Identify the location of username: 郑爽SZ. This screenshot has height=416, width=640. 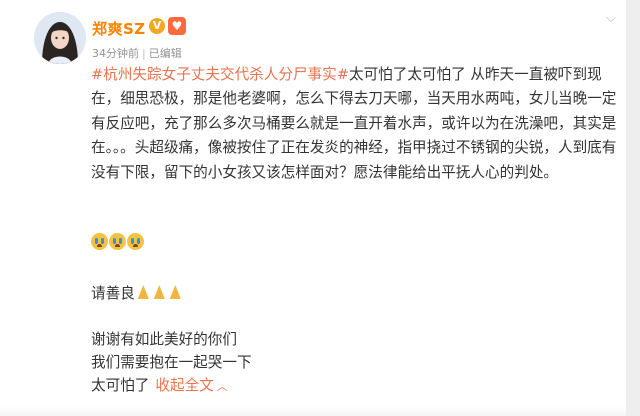
(119, 28).